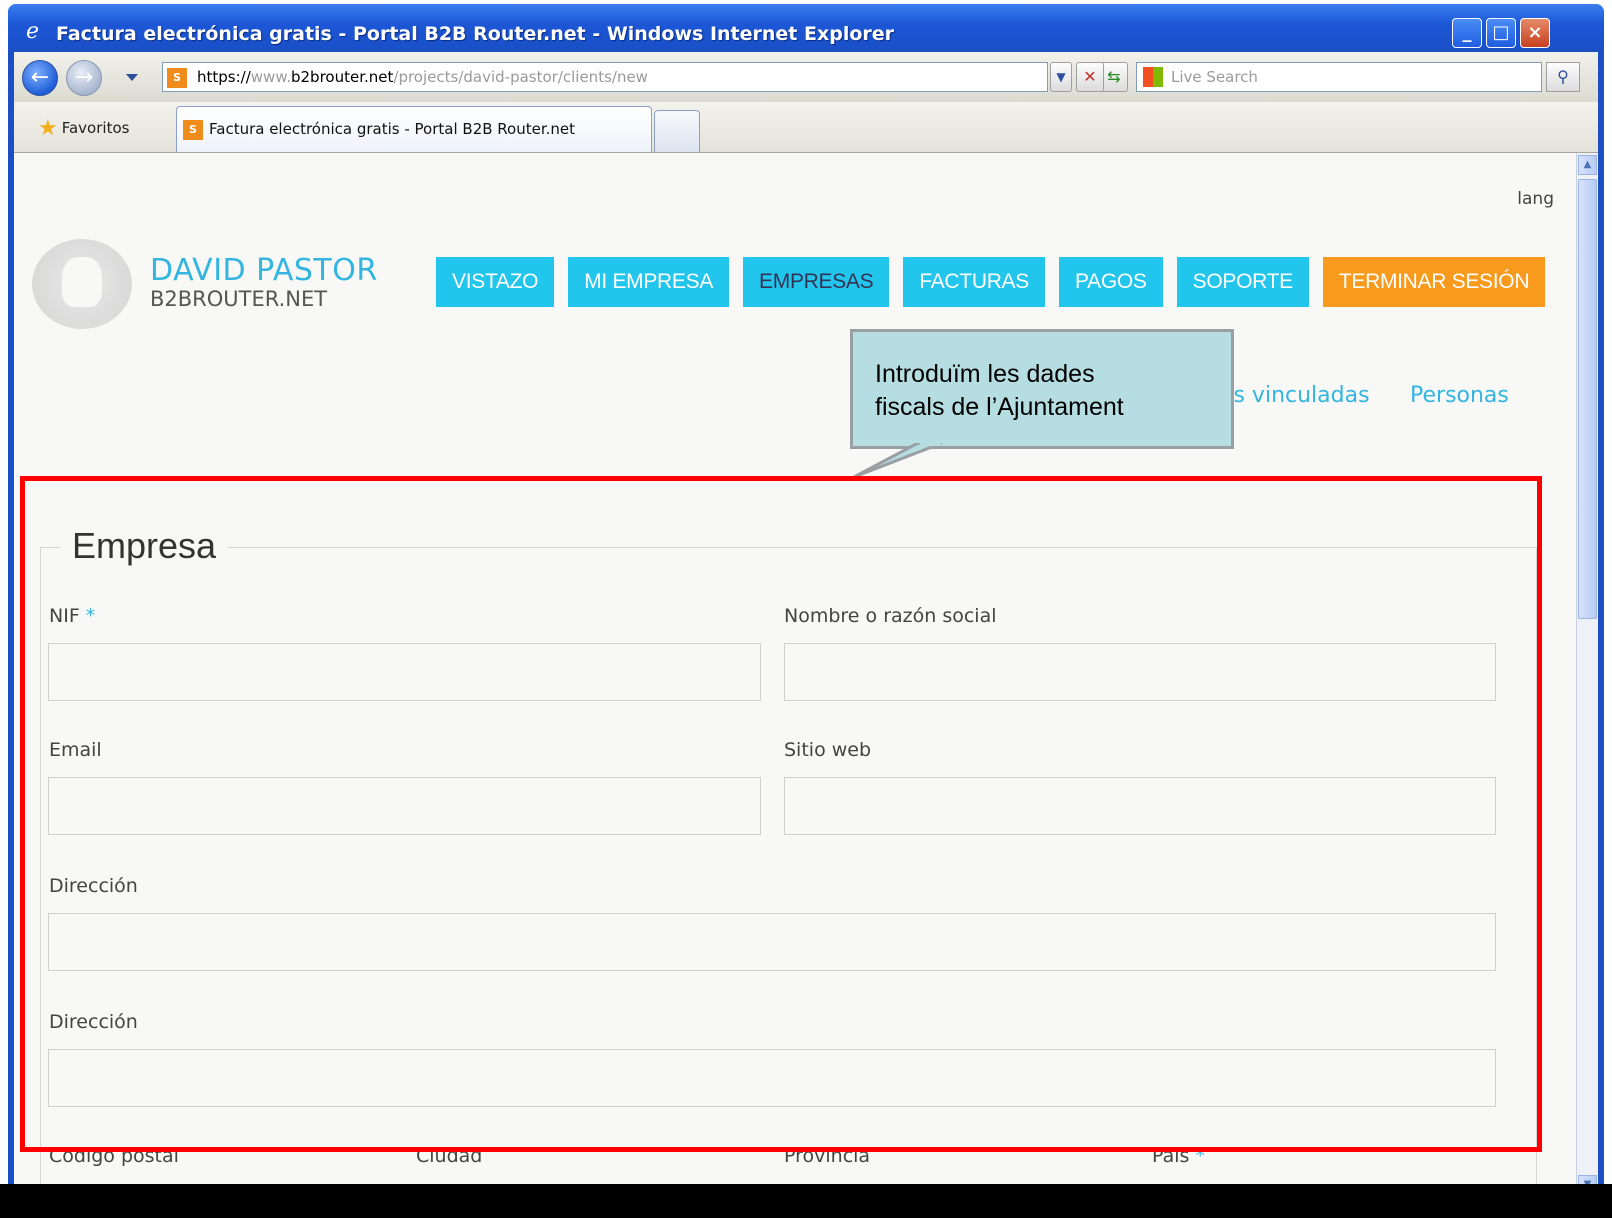  What do you see at coordinates (404, 672) in the screenshot?
I see `nif-input` at bounding box center [404, 672].